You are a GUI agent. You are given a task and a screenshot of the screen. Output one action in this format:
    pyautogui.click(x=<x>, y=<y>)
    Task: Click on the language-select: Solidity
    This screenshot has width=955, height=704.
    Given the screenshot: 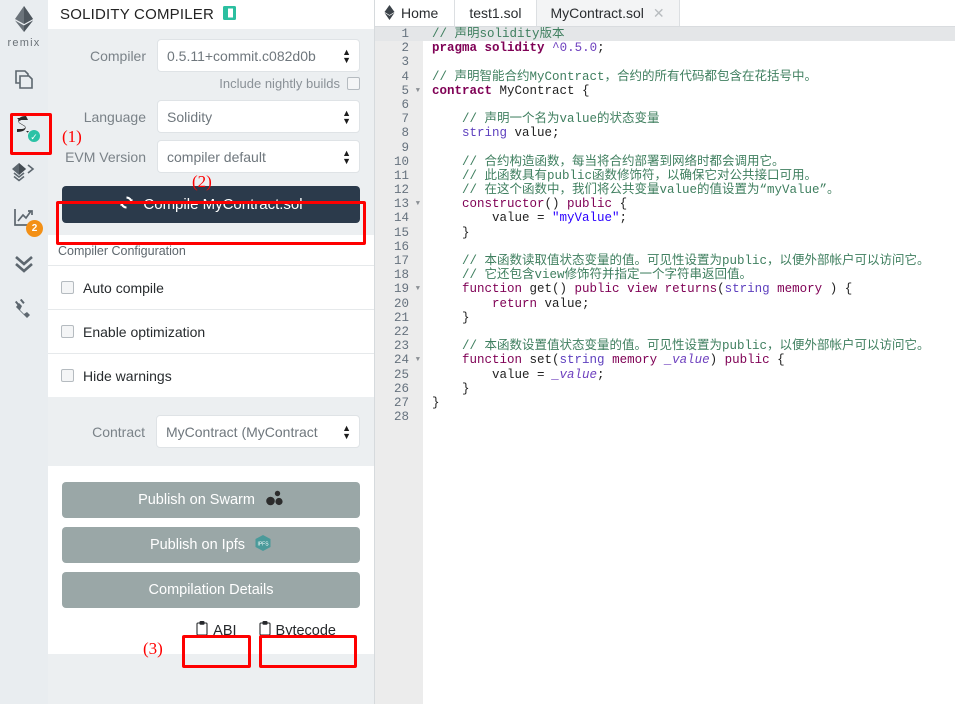 What is the action you would take?
    pyautogui.click(x=258, y=116)
    